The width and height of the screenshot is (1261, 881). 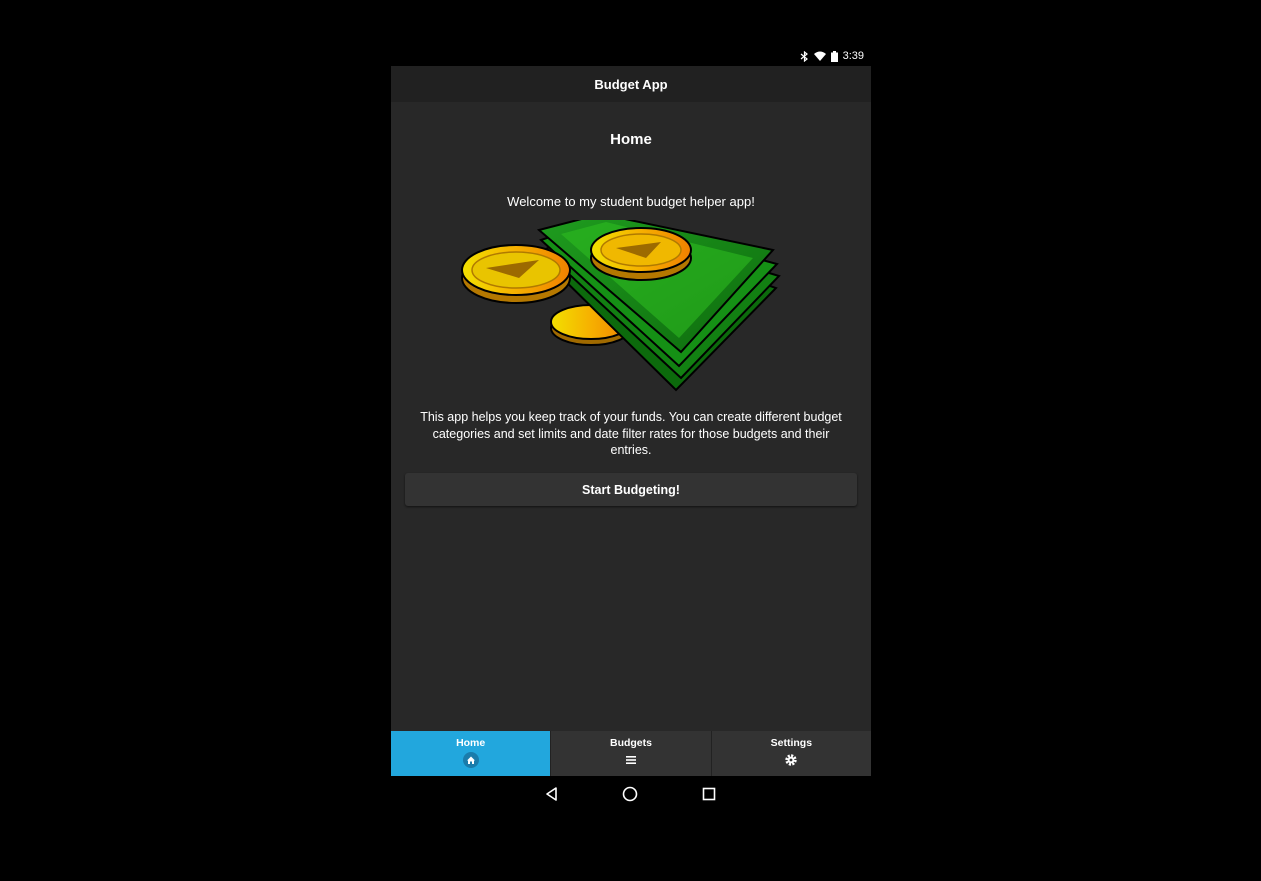 I want to click on app-bar: Budget App, so click(x=631, y=84).